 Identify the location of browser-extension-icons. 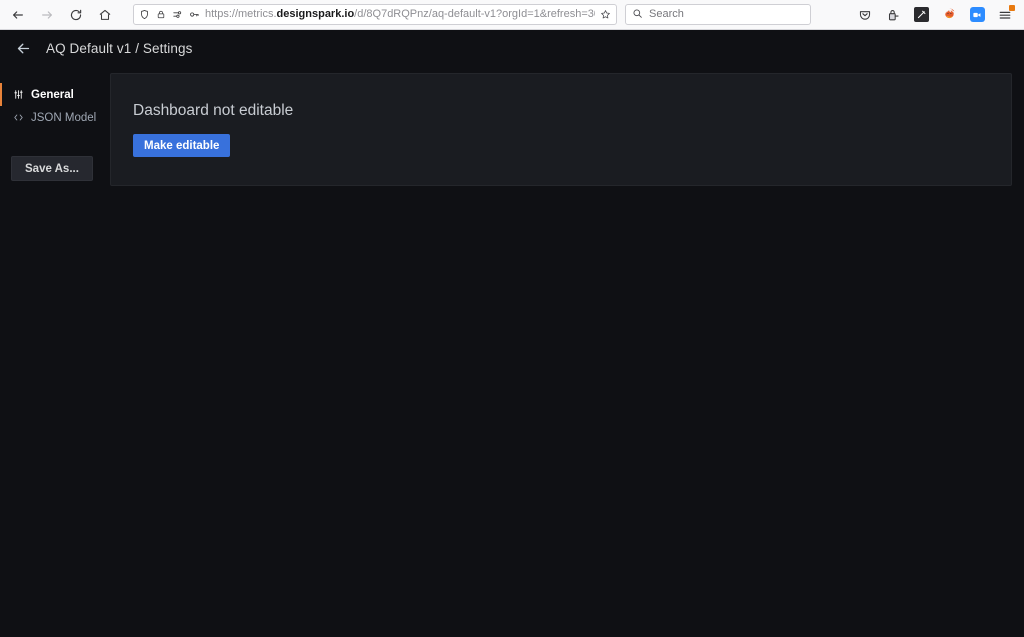
(937, 15).